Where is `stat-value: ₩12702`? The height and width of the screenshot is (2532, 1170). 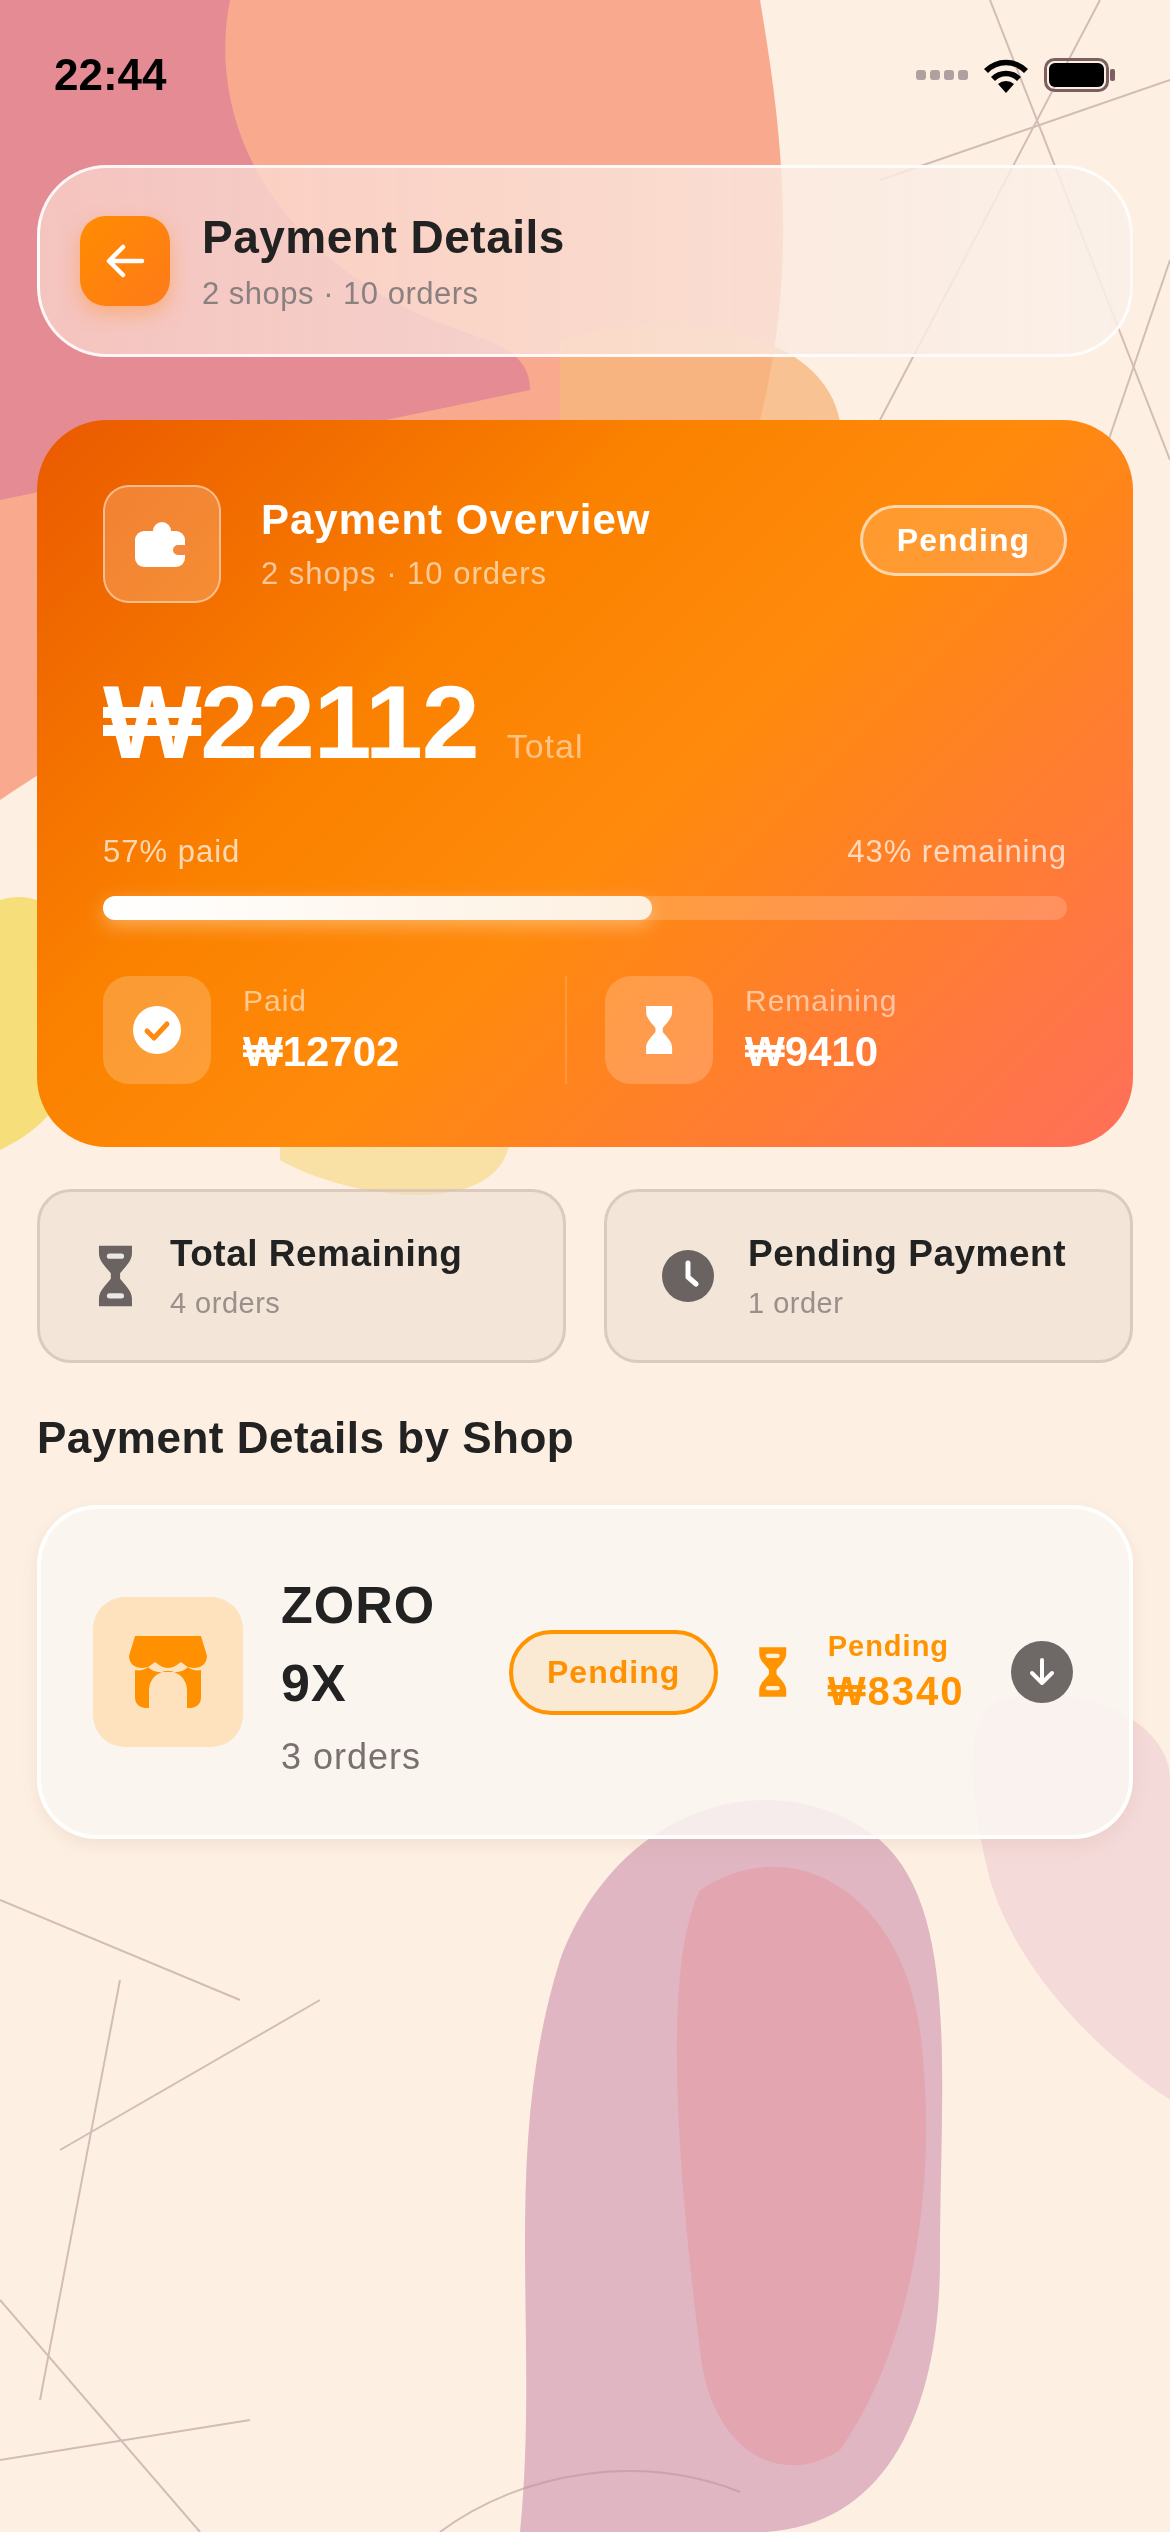 stat-value: ₩12702 is located at coordinates (321, 1052).